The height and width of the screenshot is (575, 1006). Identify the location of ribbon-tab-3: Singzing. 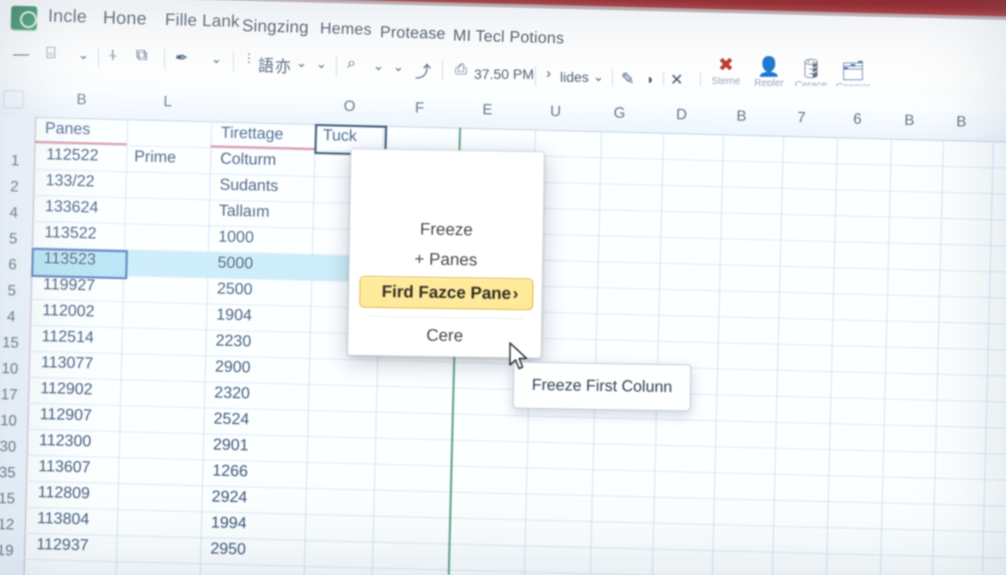
(275, 27).